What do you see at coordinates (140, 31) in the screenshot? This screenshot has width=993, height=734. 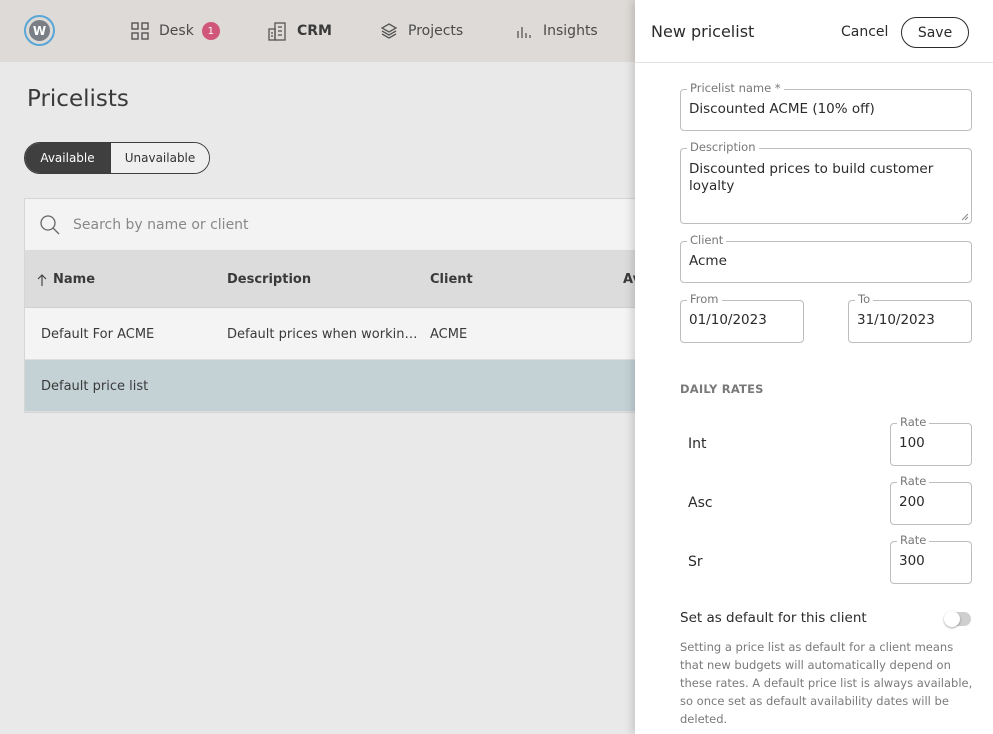 I see `grid-icon` at bounding box center [140, 31].